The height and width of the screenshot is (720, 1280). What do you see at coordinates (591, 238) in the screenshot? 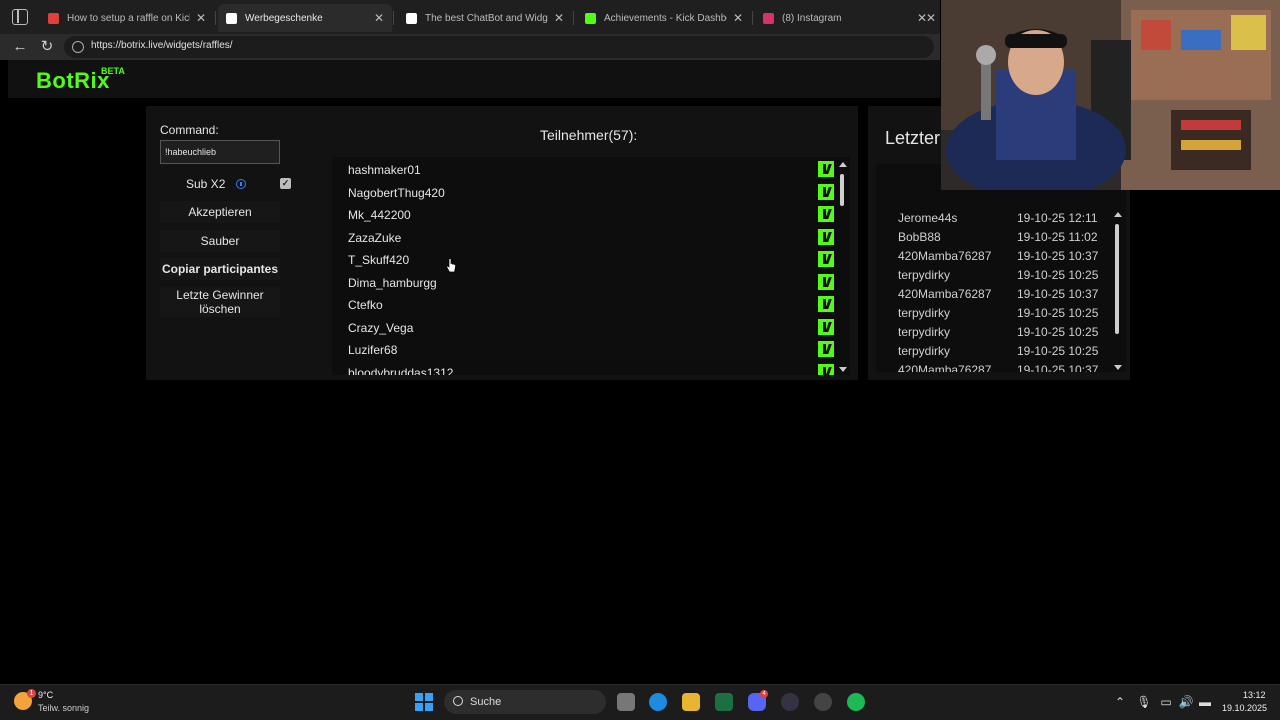
I see `participant-row: ZazaZuke` at bounding box center [591, 238].